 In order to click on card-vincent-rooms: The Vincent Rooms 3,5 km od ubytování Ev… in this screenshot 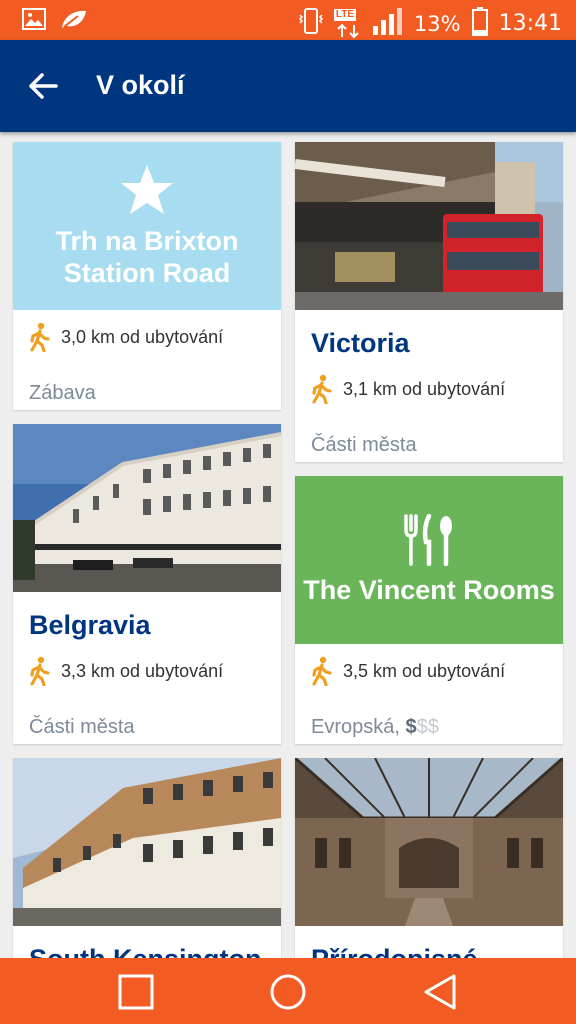, I will do `click(429, 610)`.